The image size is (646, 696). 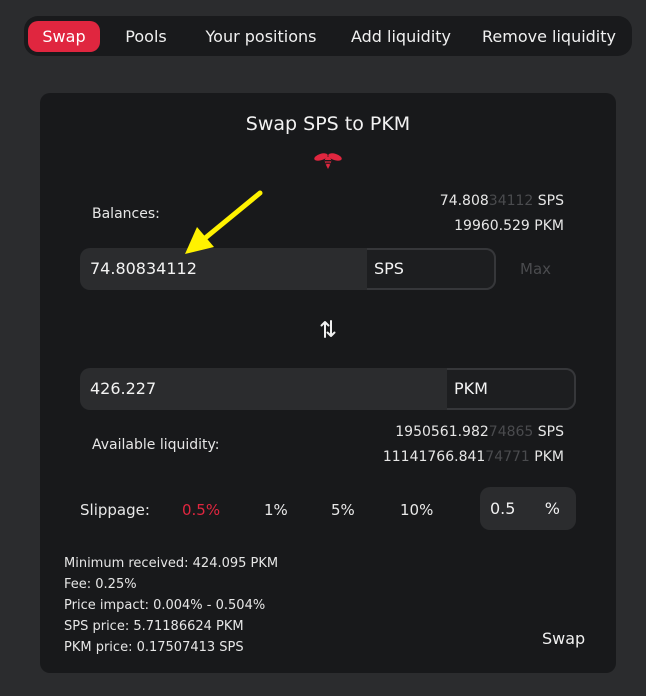 I want to click on tab-remove-liquidity: Remove liquidity, so click(x=549, y=36).